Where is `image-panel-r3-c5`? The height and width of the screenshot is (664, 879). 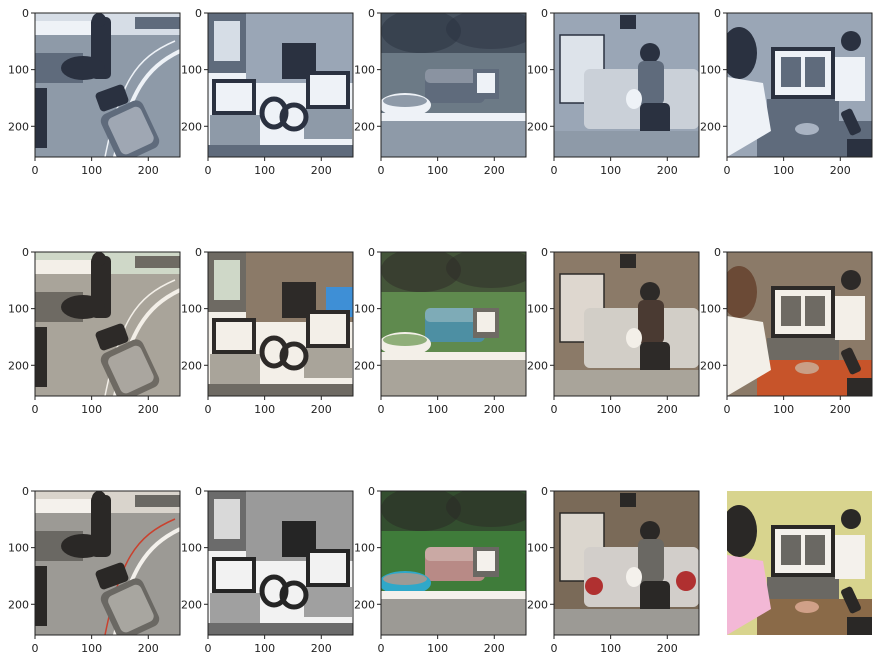
image-panel-r3-c5 is located at coordinates (799, 563).